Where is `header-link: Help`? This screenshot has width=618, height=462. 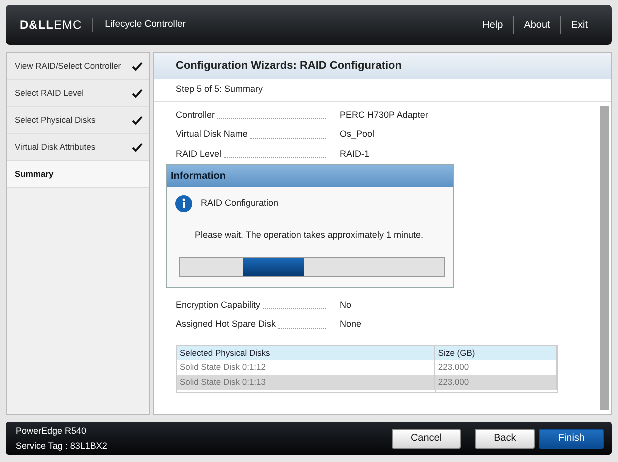
header-link: Help is located at coordinates (493, 25).